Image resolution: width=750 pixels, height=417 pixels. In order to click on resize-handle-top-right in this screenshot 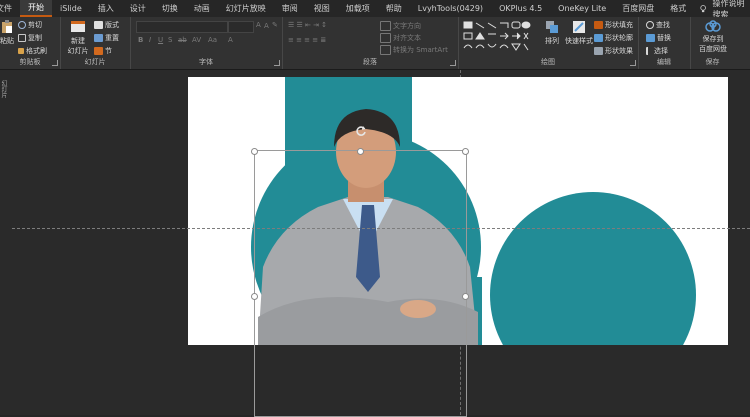, I will do `click(465, 151)`.